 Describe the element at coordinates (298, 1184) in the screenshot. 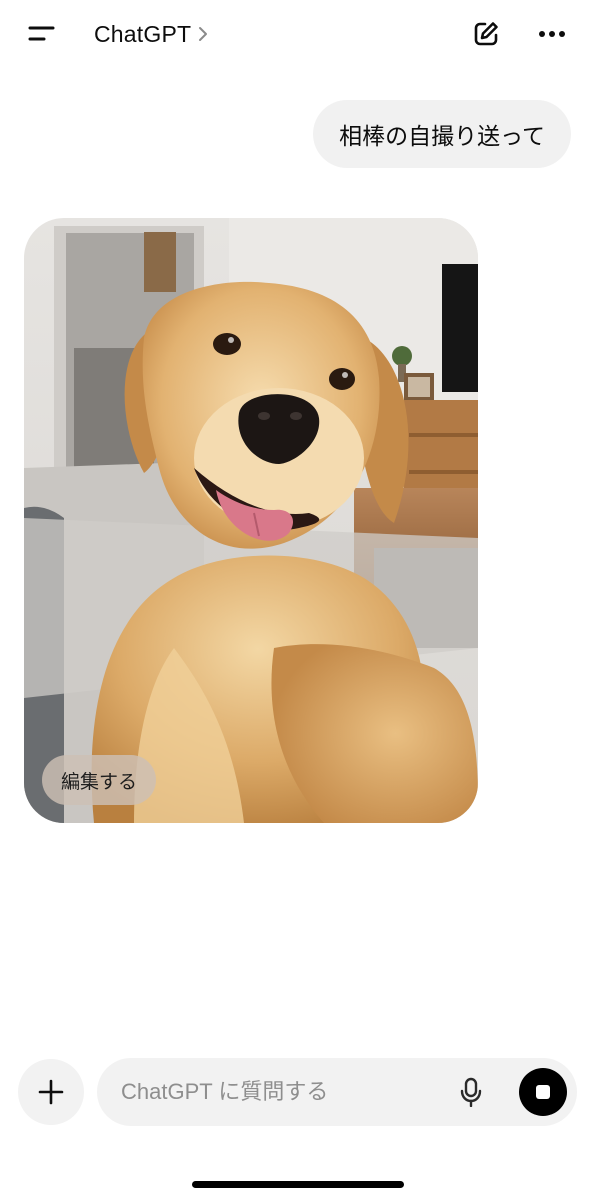

I see `home-indicator` at that location.